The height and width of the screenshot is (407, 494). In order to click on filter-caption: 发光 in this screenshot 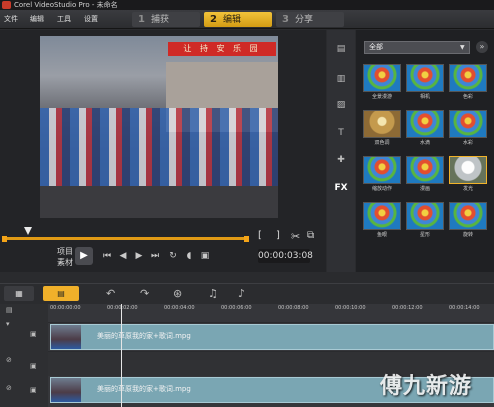, I will do `click(467, 189)`.